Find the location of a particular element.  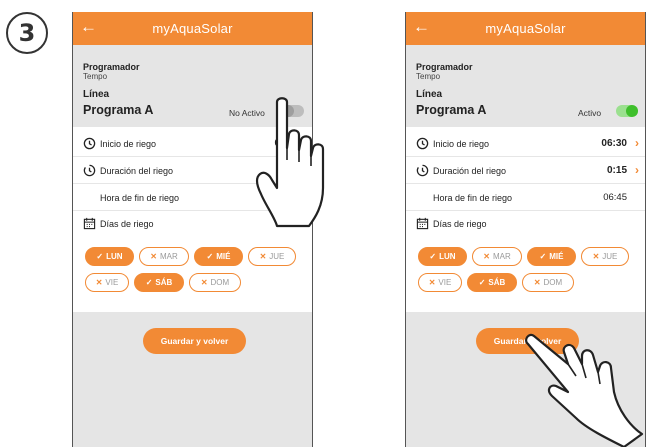

duracion-row: Duración del riego 0:15 › is located at coordinates (525, 171).